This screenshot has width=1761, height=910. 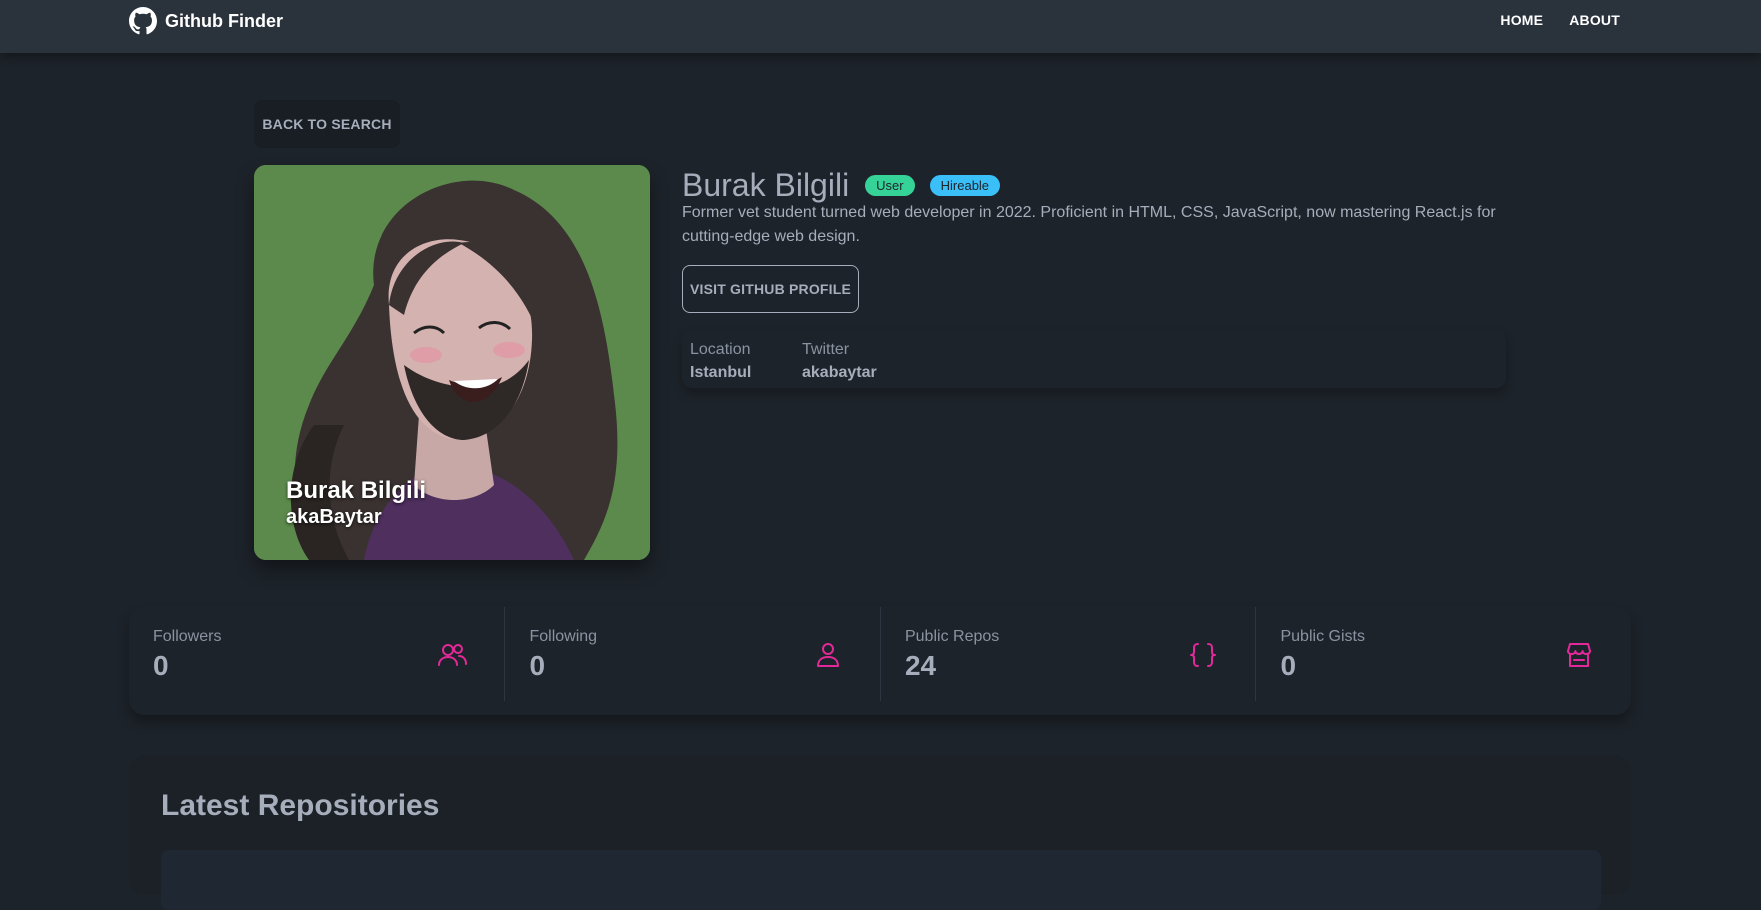 I want to click on nav-home-link: HOME, so click(x=1521, y=20).